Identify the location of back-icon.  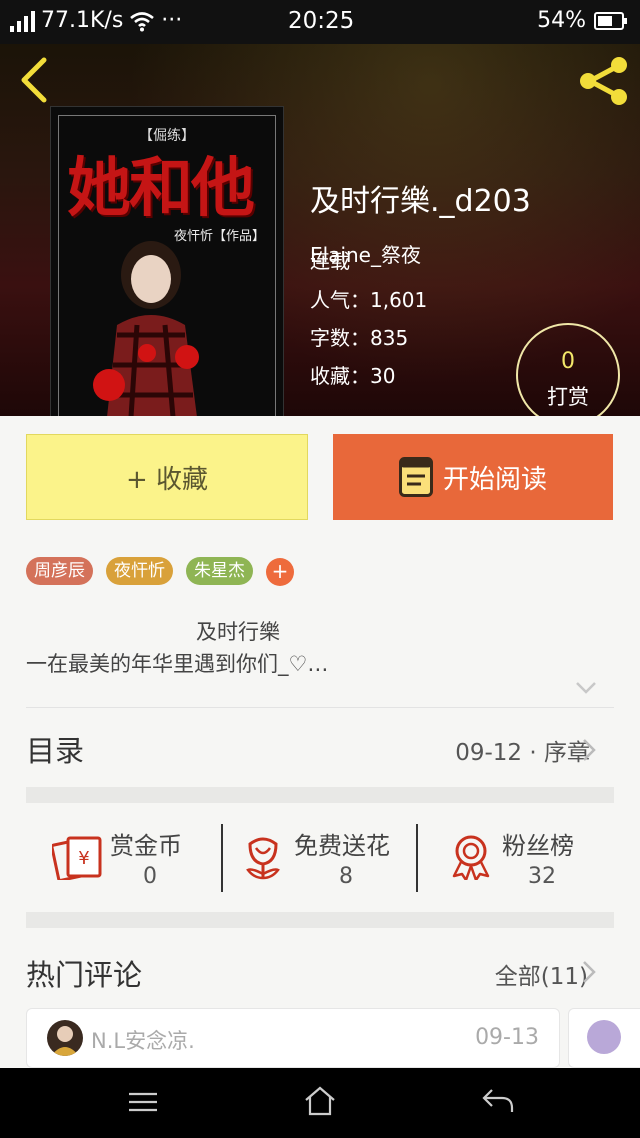
(34, 80).